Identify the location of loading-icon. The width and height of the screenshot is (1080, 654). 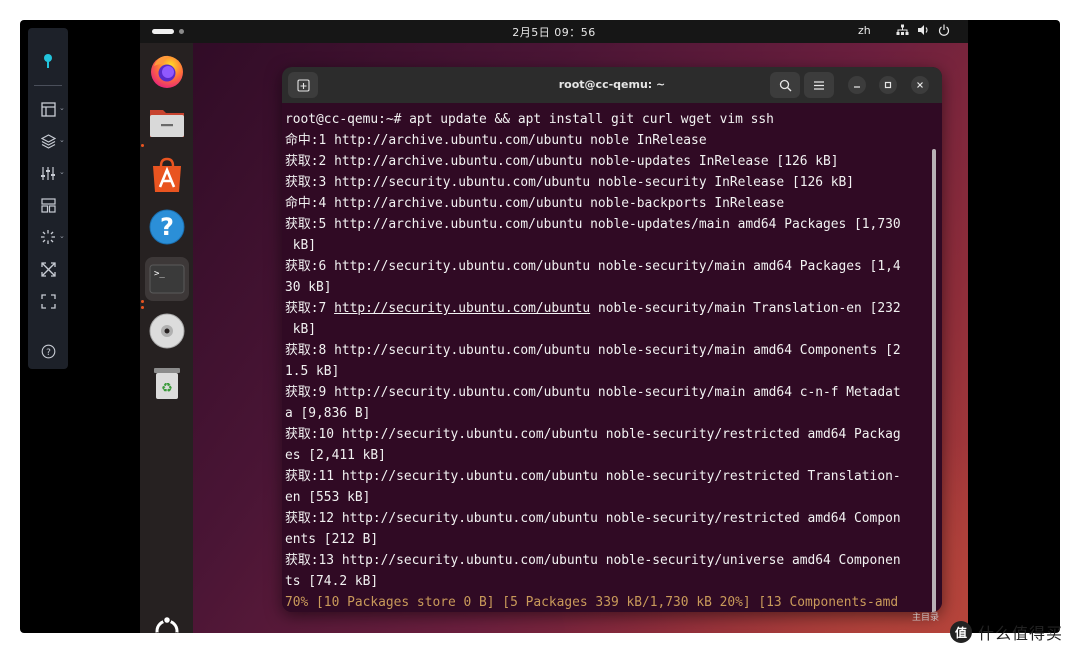
(48, 237).